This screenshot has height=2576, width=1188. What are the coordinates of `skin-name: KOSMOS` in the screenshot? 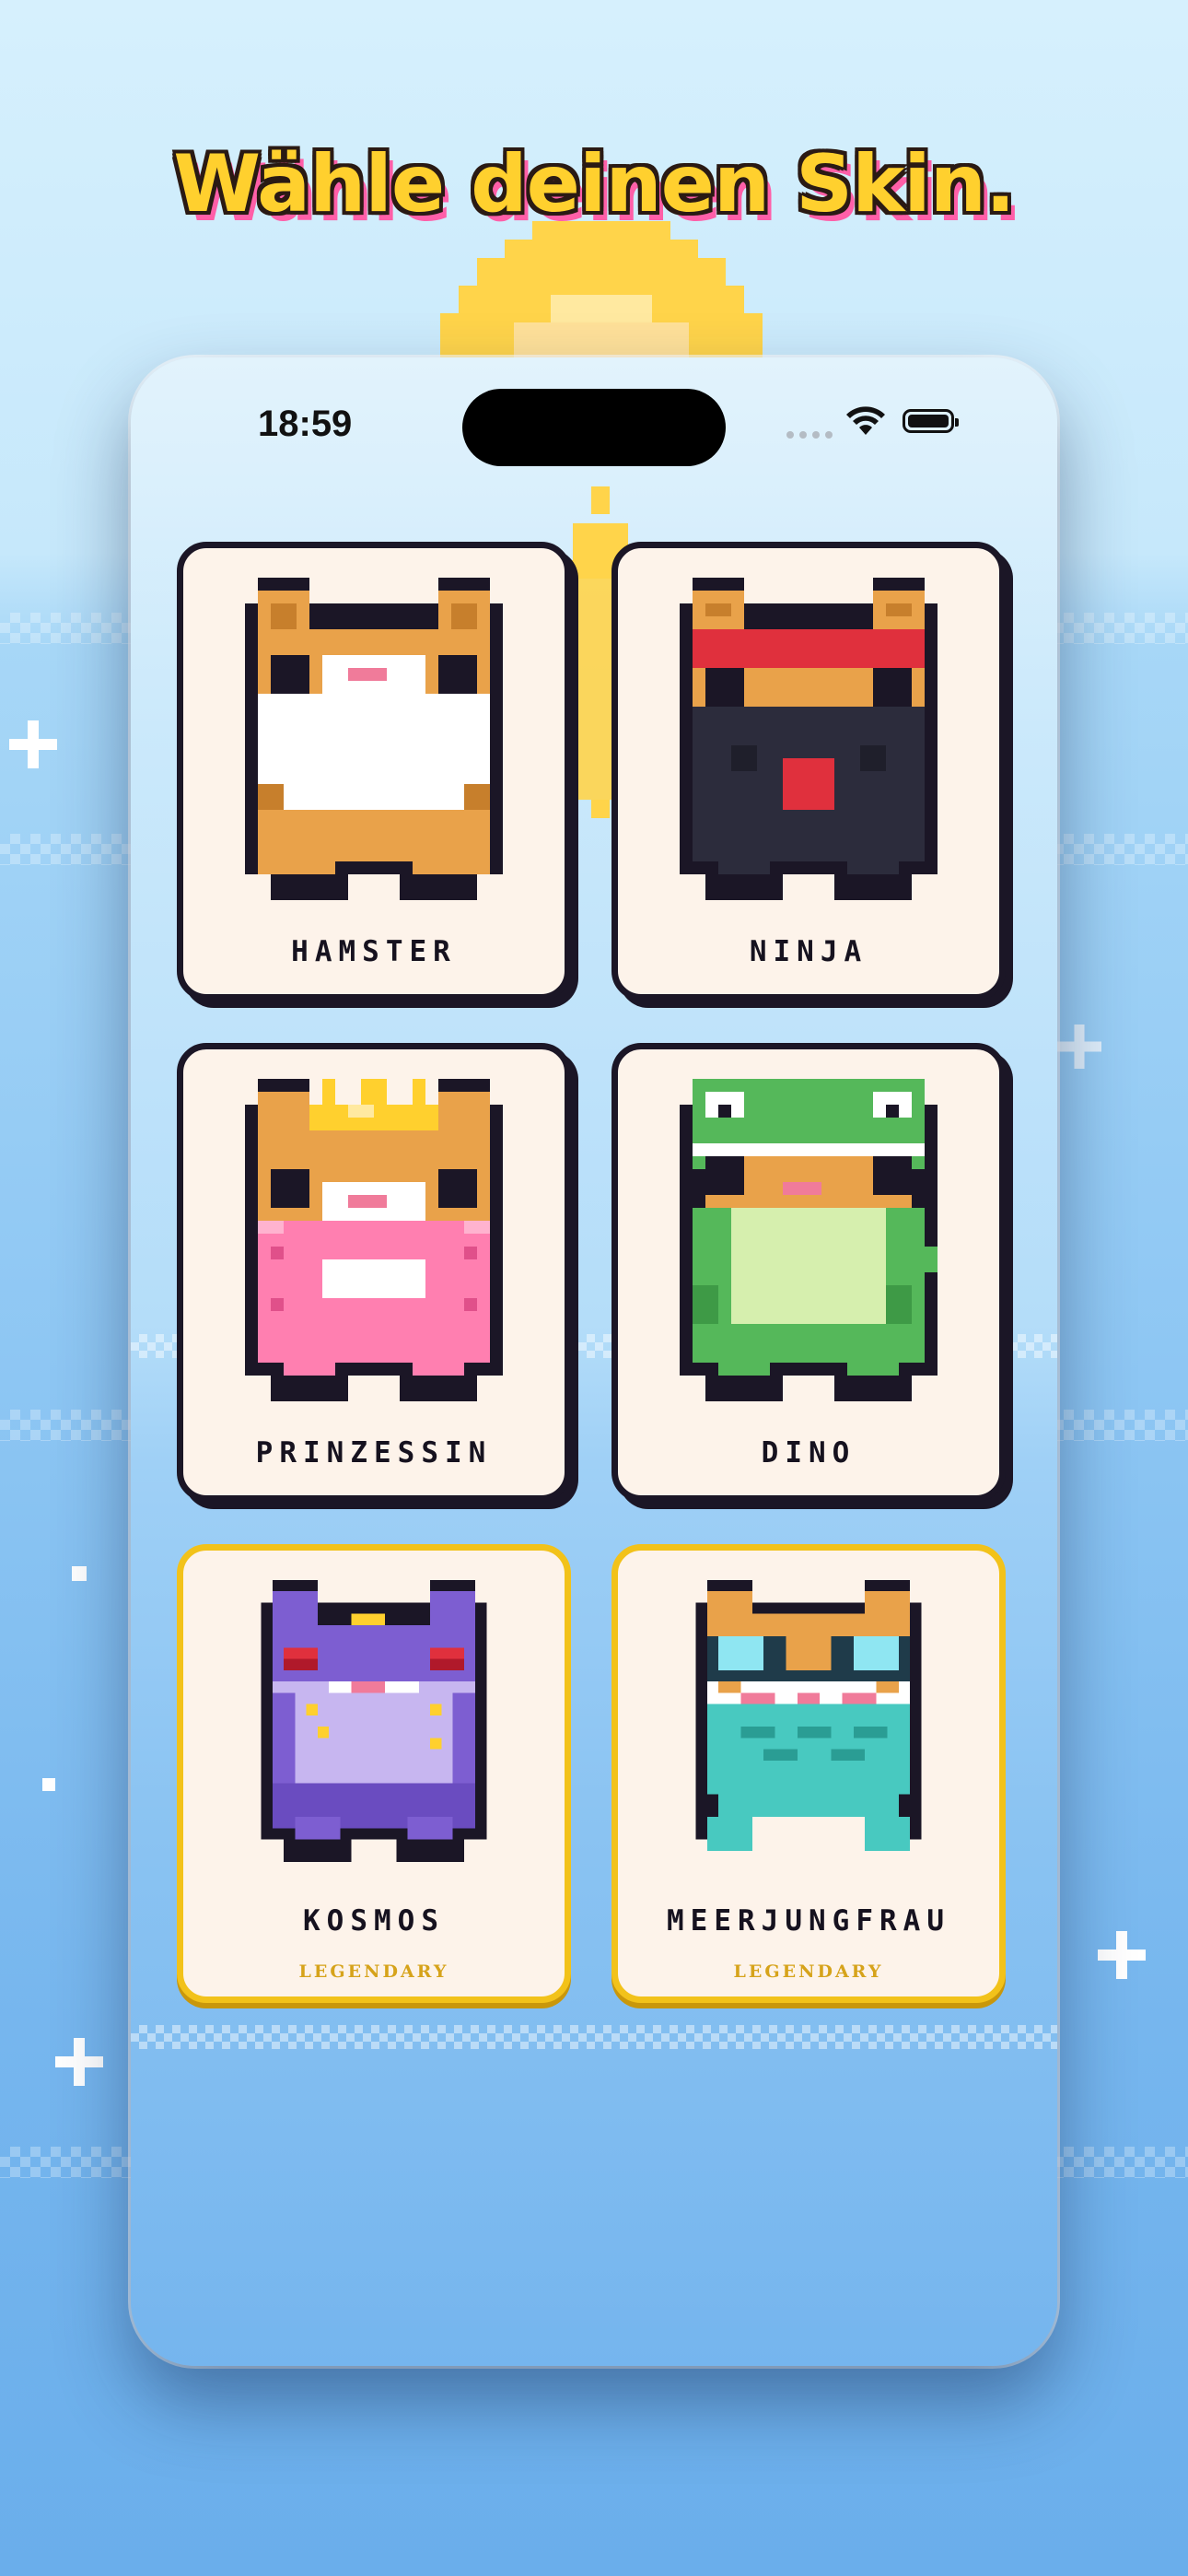 It's located at (374, 1921).